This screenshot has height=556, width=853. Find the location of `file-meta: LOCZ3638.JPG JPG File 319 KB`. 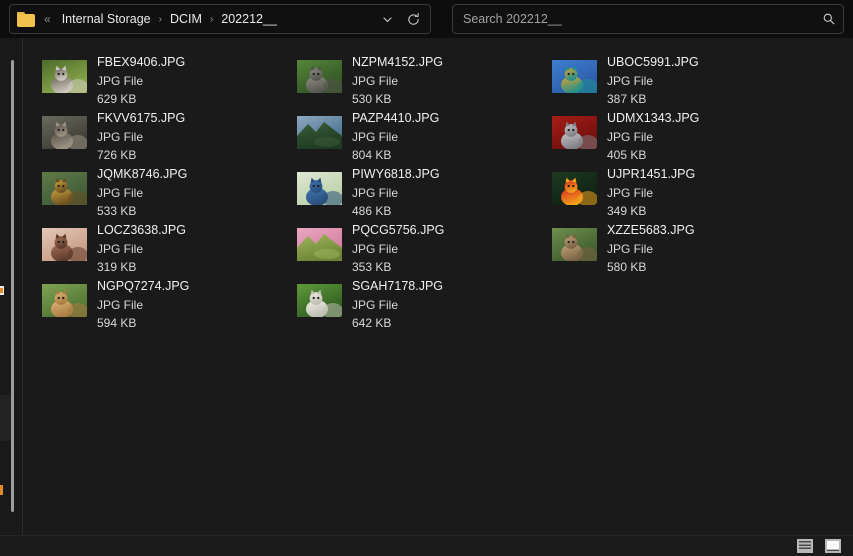

file-meta: LOCZ3638.JPG JPG File 319 KB is located at coordinates (141, 248).